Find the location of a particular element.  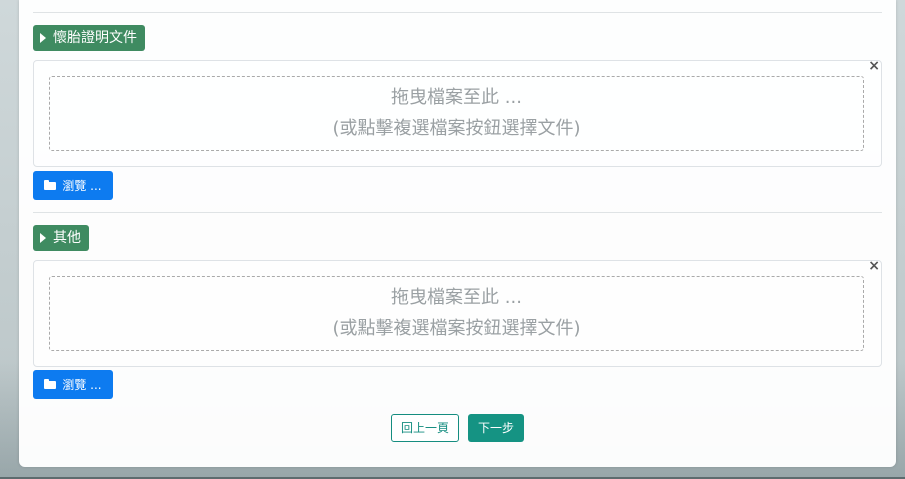

previous-page-button: 回上一頁 is located at coordinates (425, 428).